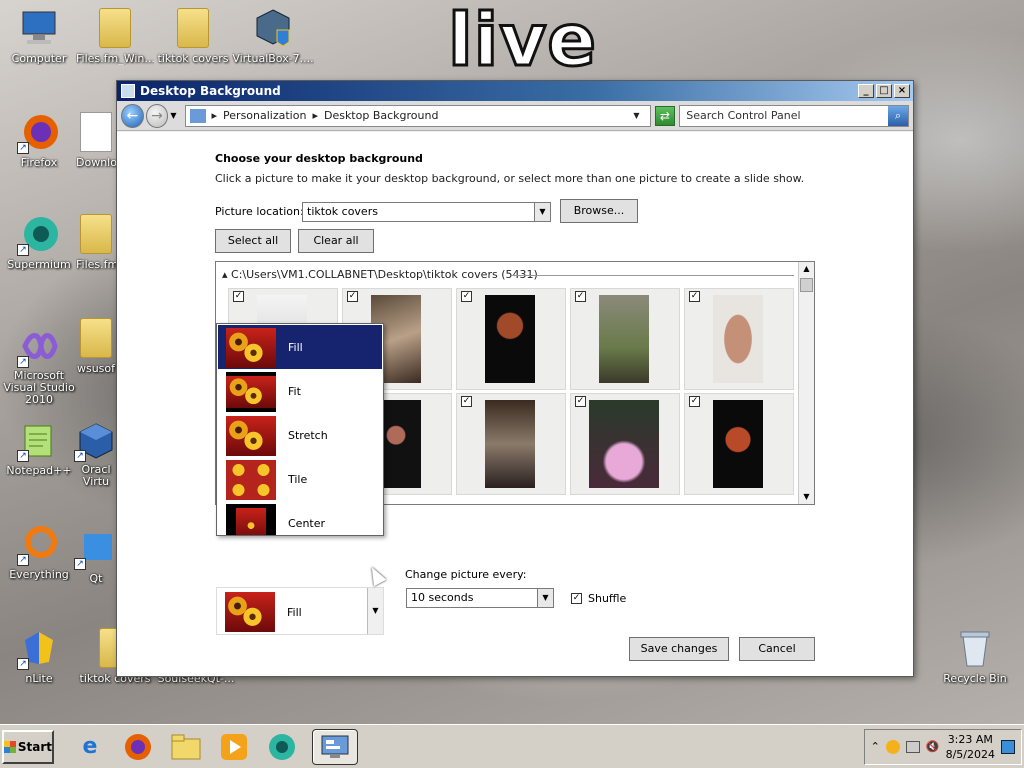 The image size is (1024, 768). What do you see at coordinates (96, 338) in the screenshot?
I see `folder-icon` at bounding box center [96, 338].